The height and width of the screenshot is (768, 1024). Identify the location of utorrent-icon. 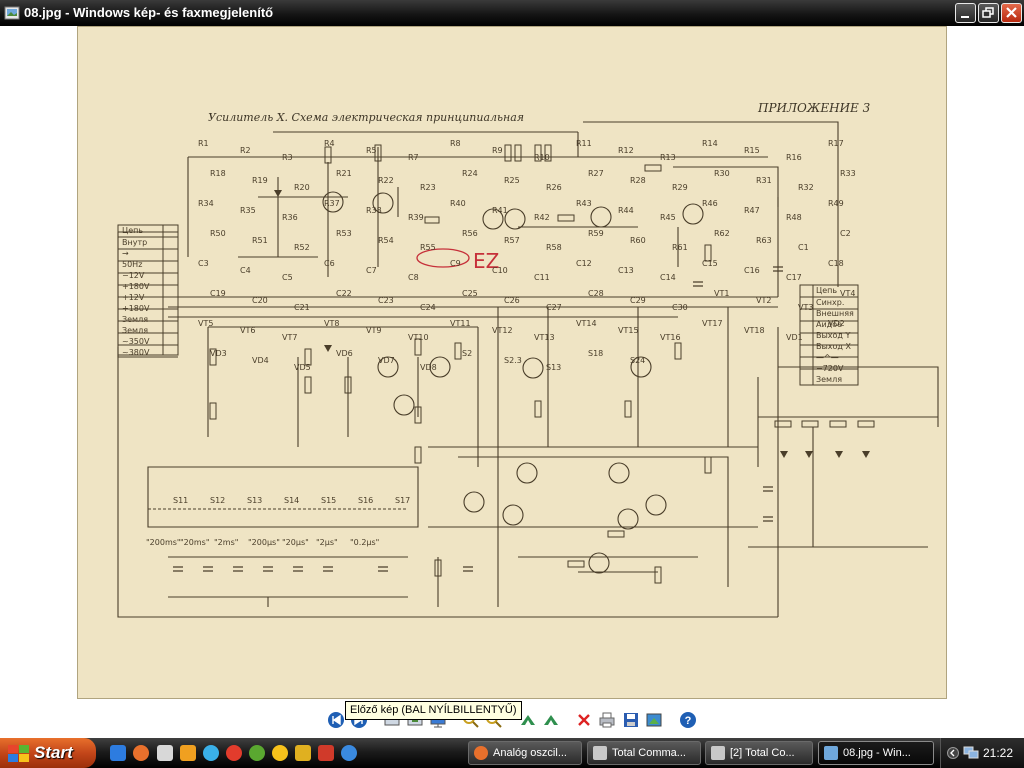
(257, 753).